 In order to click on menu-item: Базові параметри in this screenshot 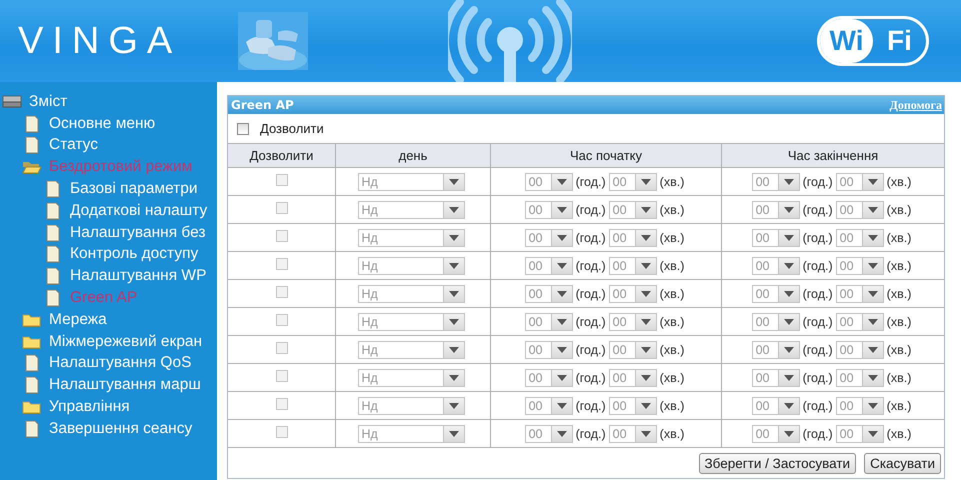, I will do `click(134, 189)`.